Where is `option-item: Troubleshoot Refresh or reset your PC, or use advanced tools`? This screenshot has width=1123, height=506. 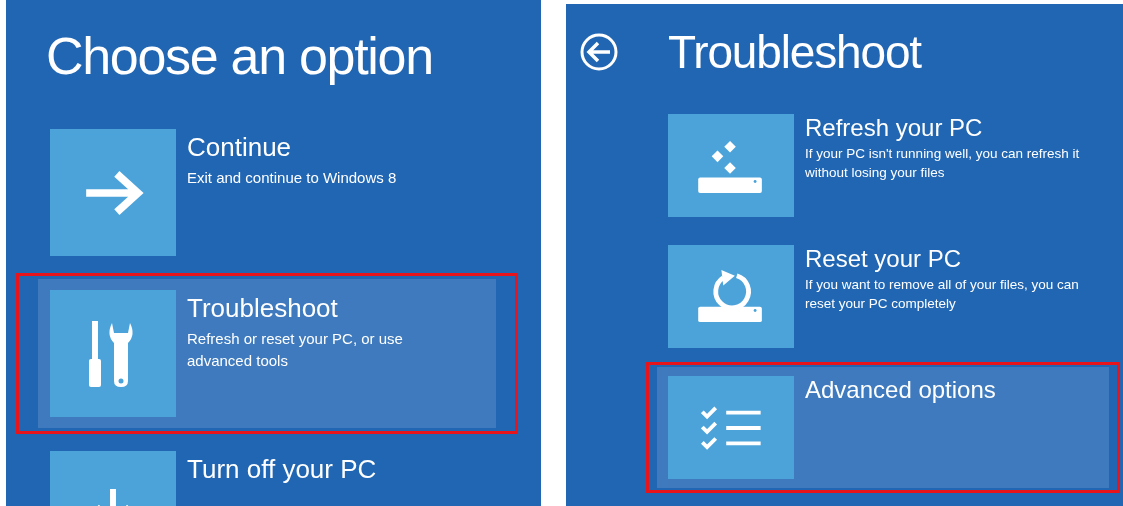
option-item: Troubleshoot Refresh or reset your PC, or use advanced tools is located at coordinates (267, 353).